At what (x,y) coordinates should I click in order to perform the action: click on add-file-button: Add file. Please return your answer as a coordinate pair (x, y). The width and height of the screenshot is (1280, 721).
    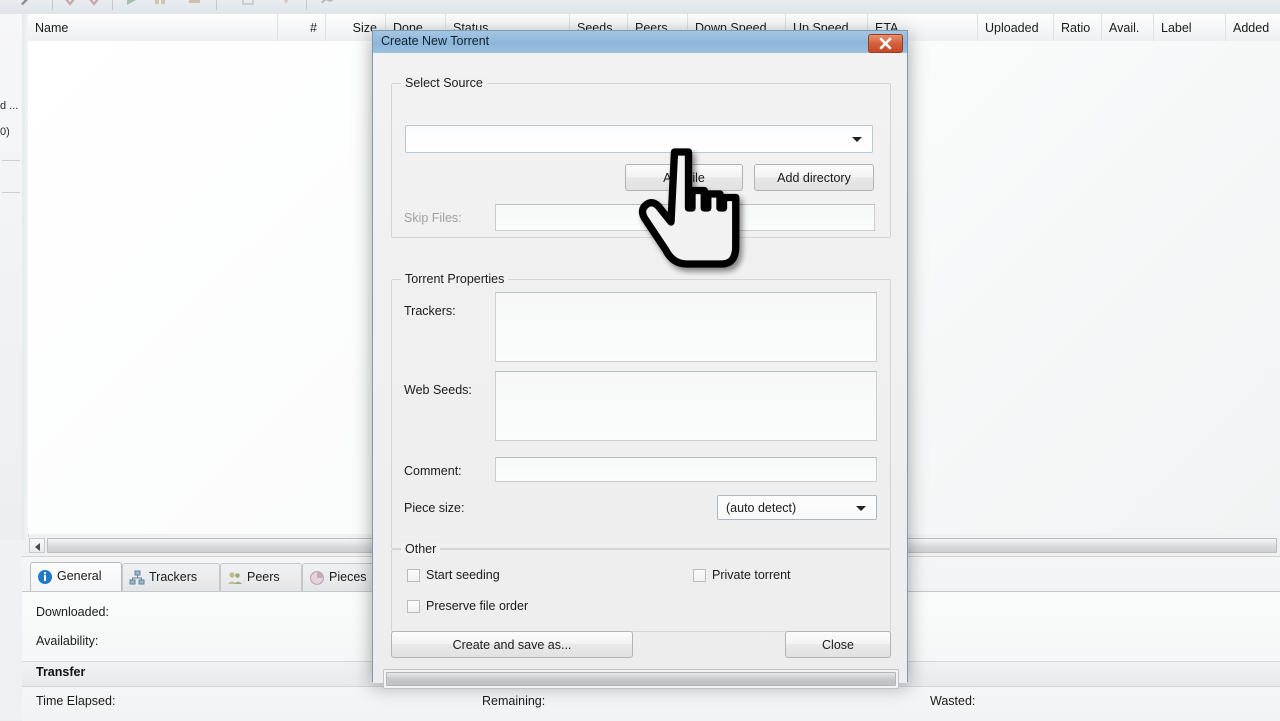
    Looking at the image, I should click on (684, 177).